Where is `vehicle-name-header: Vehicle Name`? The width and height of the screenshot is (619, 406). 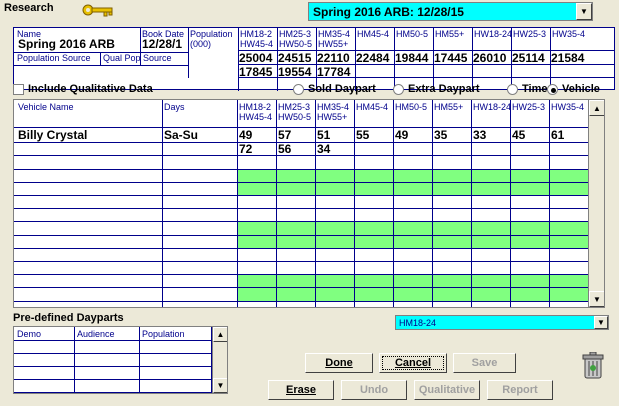 vehicle-name-header: Vehicle Name is located at coordinates (46, 107).